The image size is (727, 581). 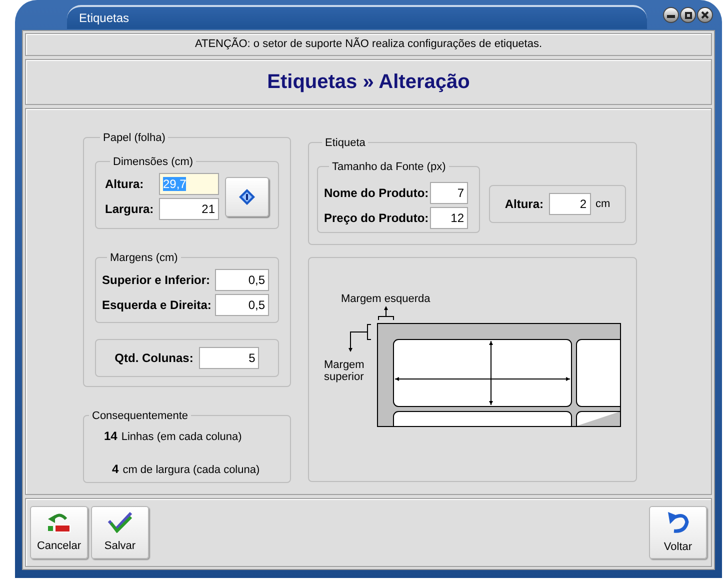 I want to click on unit-label: cm, so click(x=603, y=204).